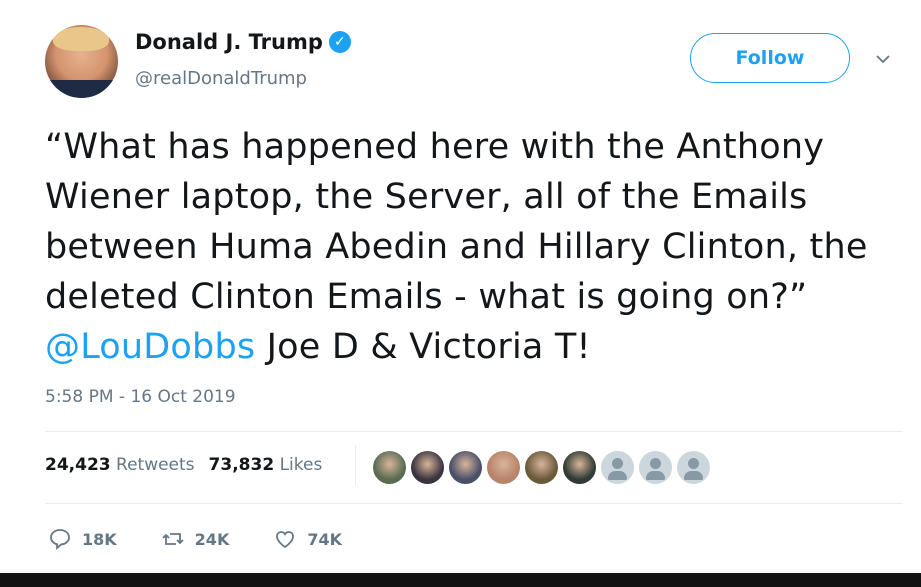 The image size is (921, 587). What do you see at coordinates (883, 58) in the screenshot?
I see `chevron-down-icon` at bounding box center [883, 58].